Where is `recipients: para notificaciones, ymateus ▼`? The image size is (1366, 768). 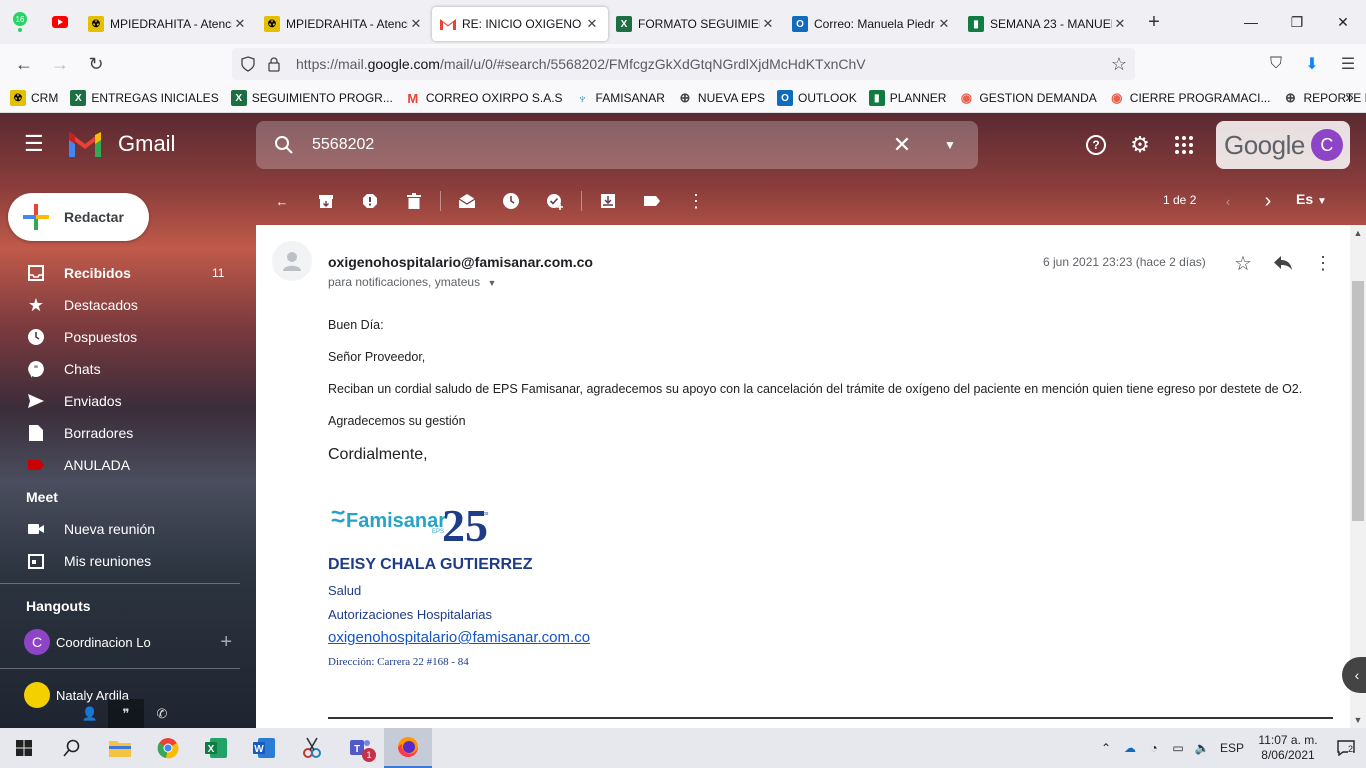
recipients: para notificaciones, ymateus ▼ is located at coordinates (412, 282).